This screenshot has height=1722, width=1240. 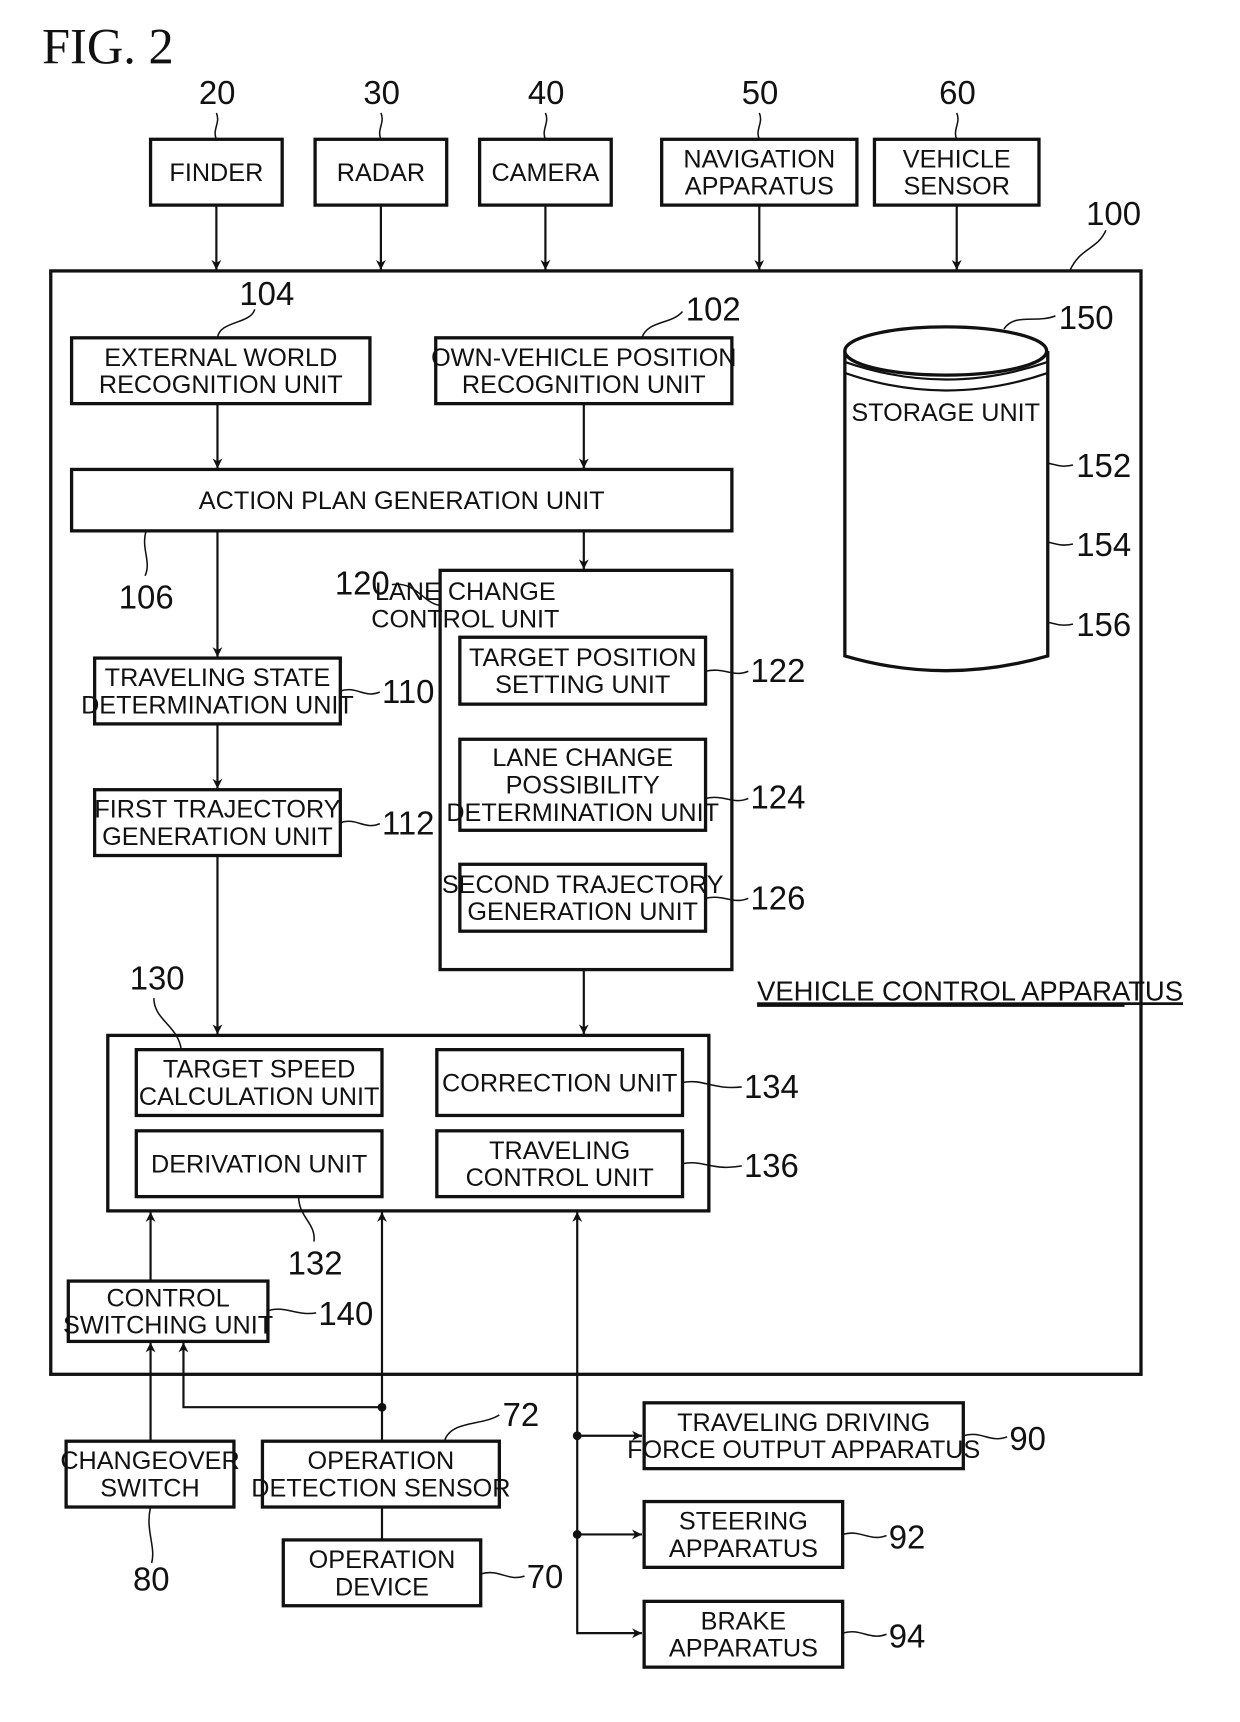 What do you see at coordinates (545, 1576) in the screenshot?
I see `ref-70: 70` at bounding box center [545, 1576].